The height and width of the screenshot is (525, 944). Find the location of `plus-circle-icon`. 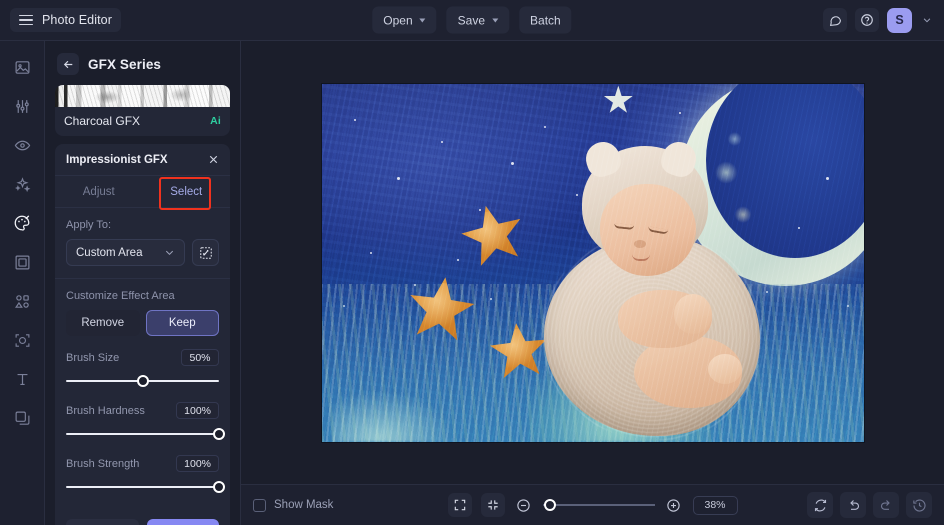

plus-circle-icon is located at coordinates (673, 505).